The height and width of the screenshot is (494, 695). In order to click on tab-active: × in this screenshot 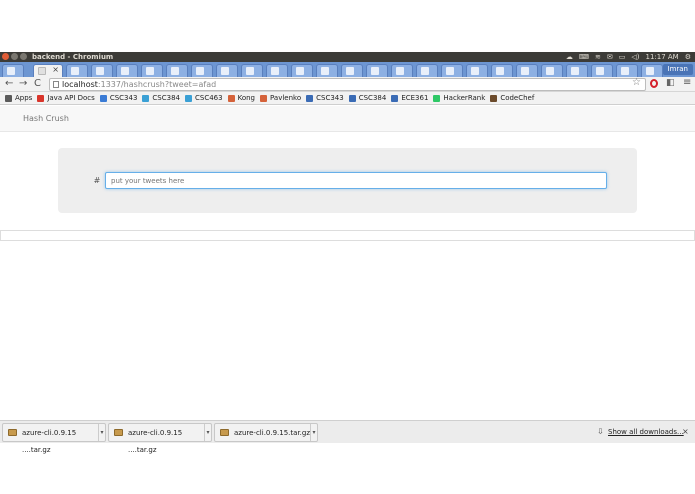, I will do `click(48, 70)`.